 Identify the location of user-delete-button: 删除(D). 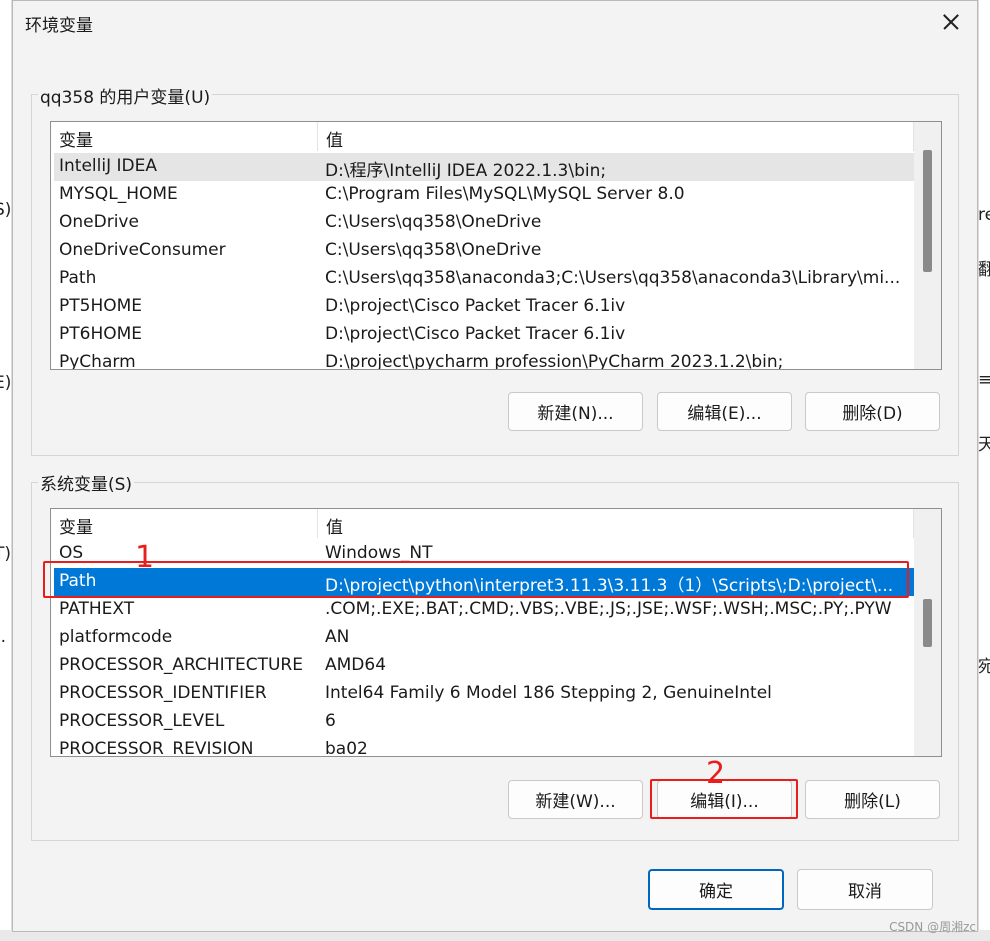
(872, 411).